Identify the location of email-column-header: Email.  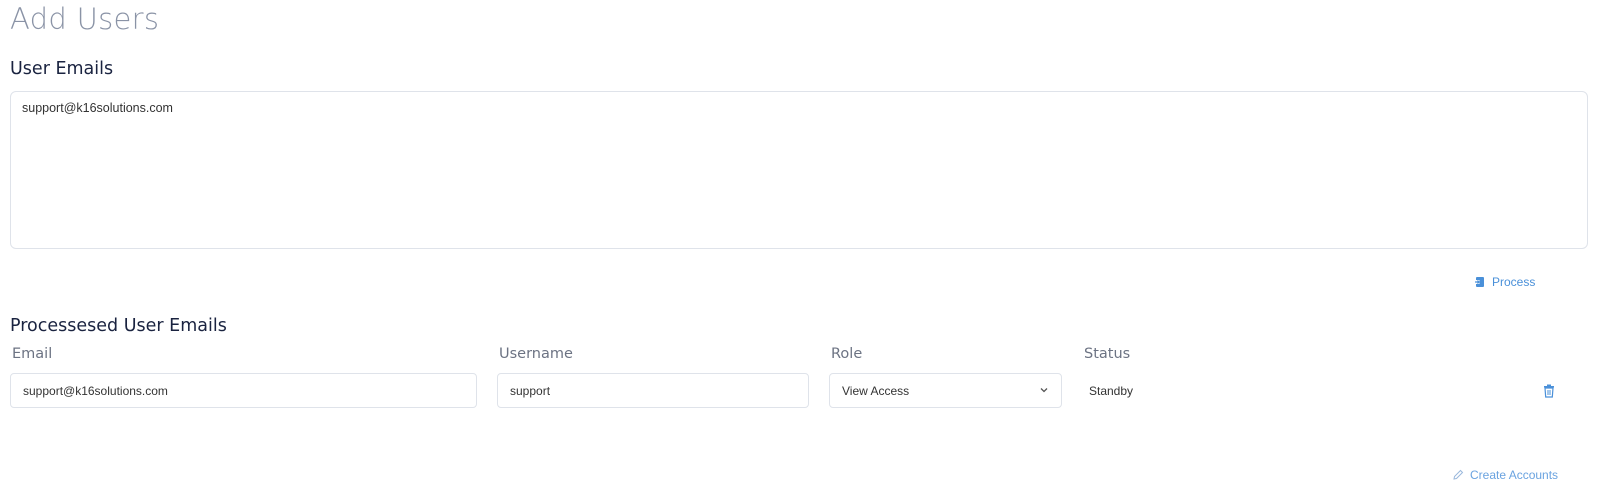
(32, 354).